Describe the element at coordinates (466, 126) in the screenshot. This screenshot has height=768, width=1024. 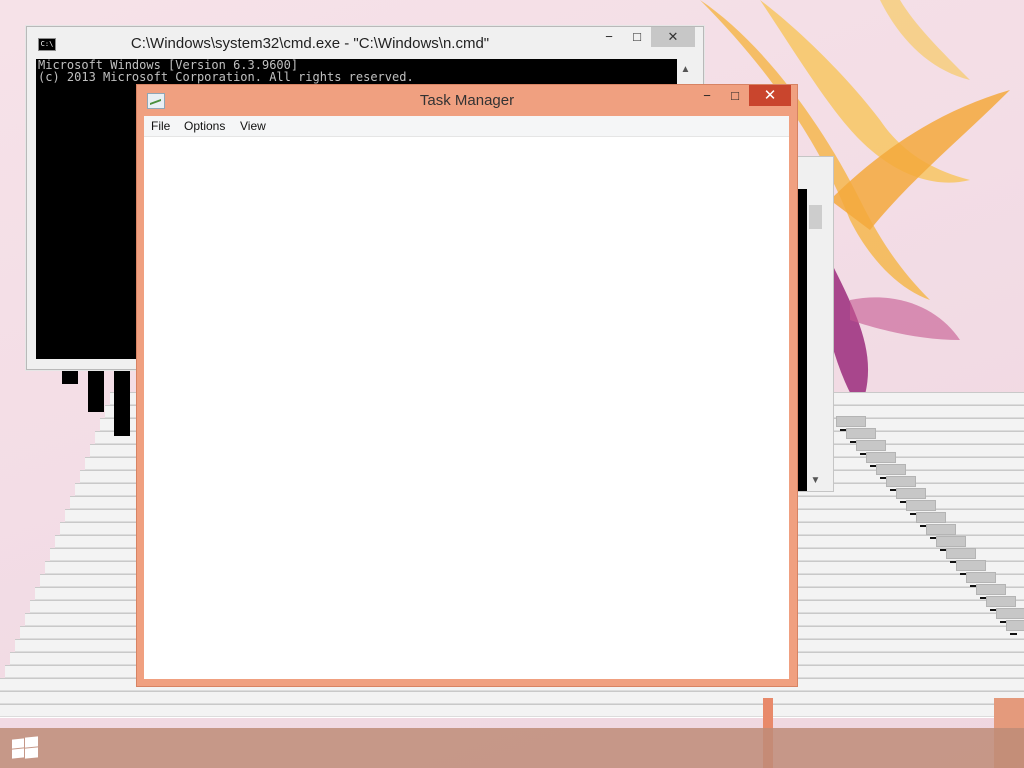
I see `menu-bar: File Options View` at that location.